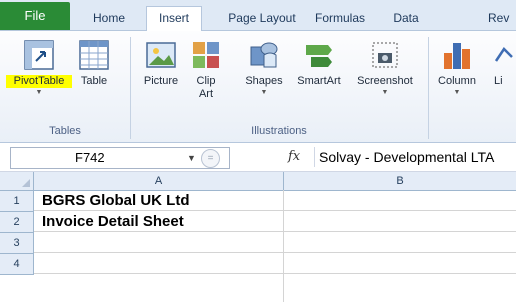 This screenshot has height=302, width=516. What do you see at coordinates (191, 158) in the screenshot?
I see `name-box-dropdown-icon: ▼` at bounding box center [191, 158].